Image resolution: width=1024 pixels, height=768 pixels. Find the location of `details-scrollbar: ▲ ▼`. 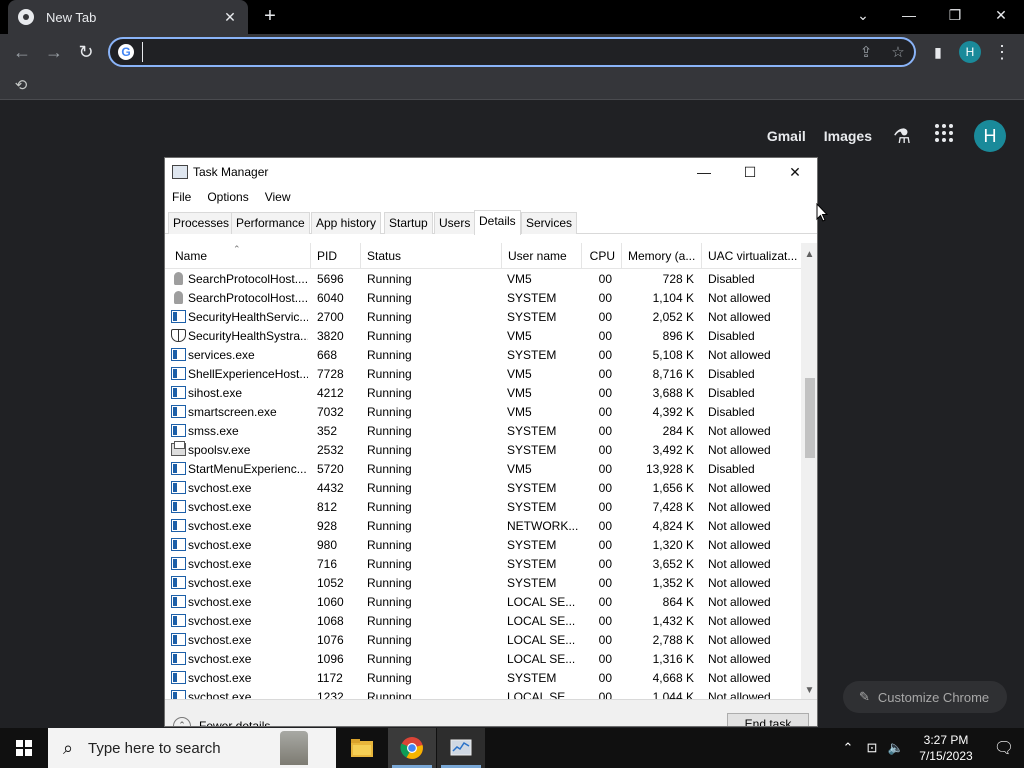

details-scrollbar: ▲ ▼ is located at coordinates (809, 471).